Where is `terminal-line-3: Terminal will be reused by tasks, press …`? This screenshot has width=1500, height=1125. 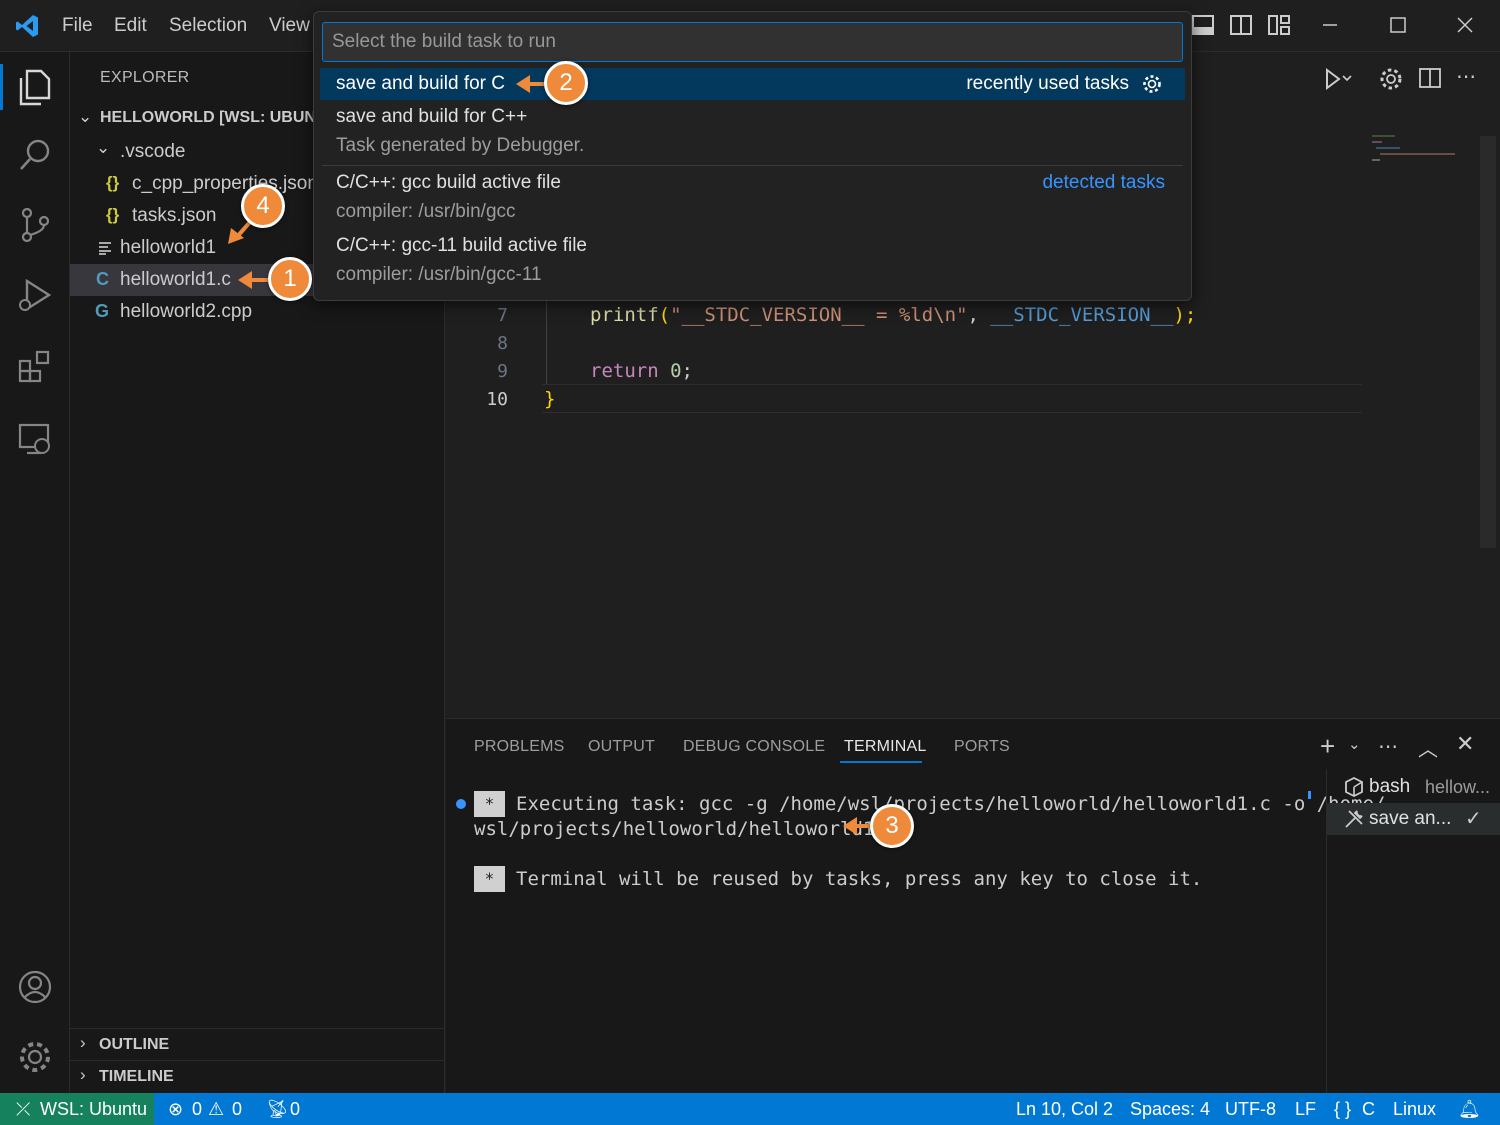 terminal-line-3: Terminal will be reused by tasks, press … is located at coordinates (859, 879).